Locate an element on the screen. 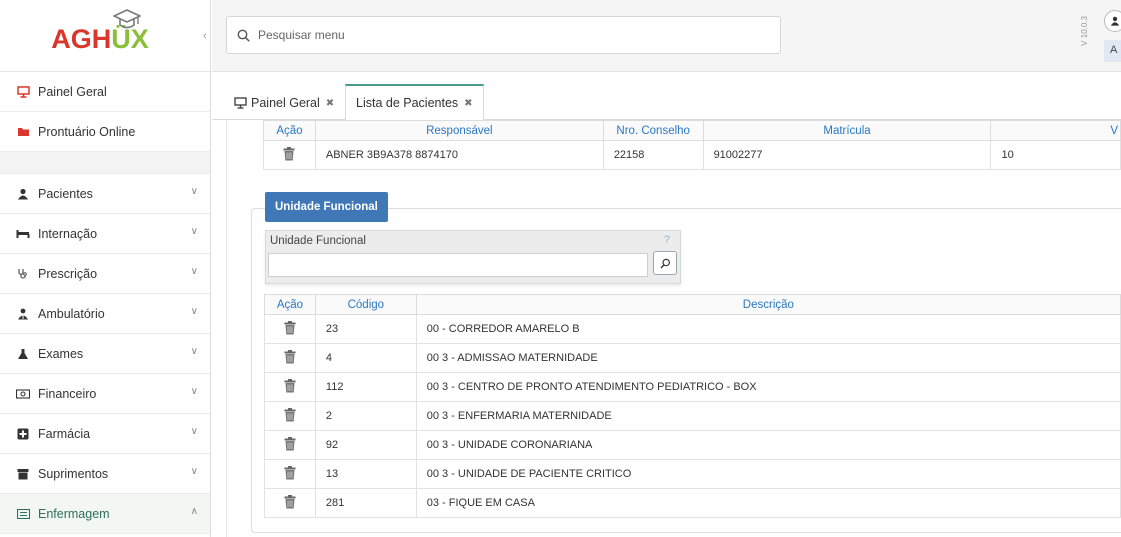 The height and width of the screenshot is (537, 1121). sidebar-divider is located at coordinates (105, 163).